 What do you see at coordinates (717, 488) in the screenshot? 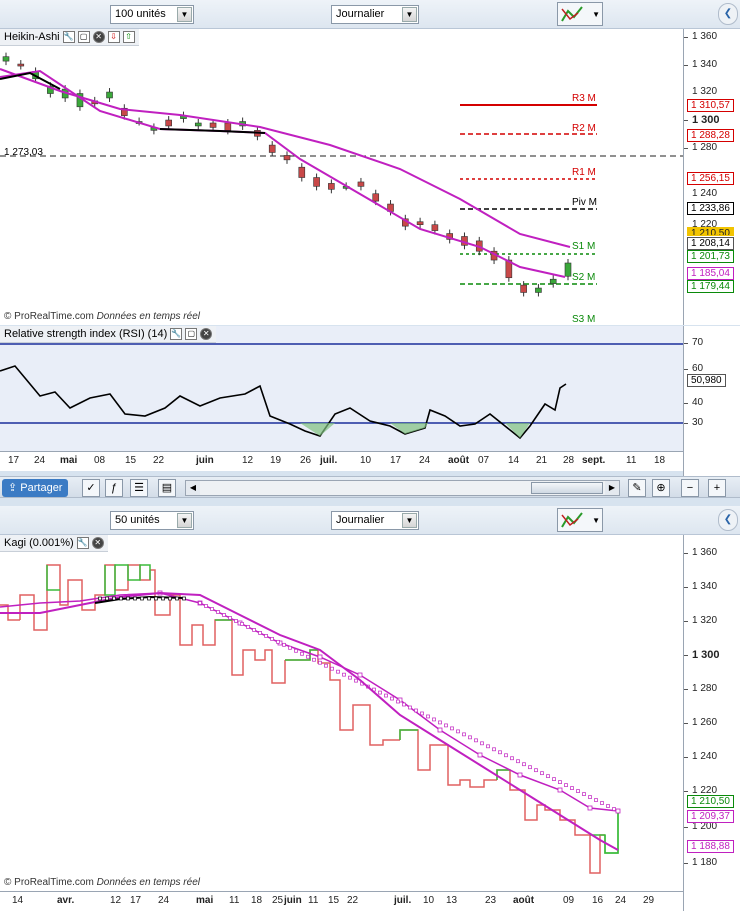
I see `zoom-in-icon: +` at bounding box center [717, 488].